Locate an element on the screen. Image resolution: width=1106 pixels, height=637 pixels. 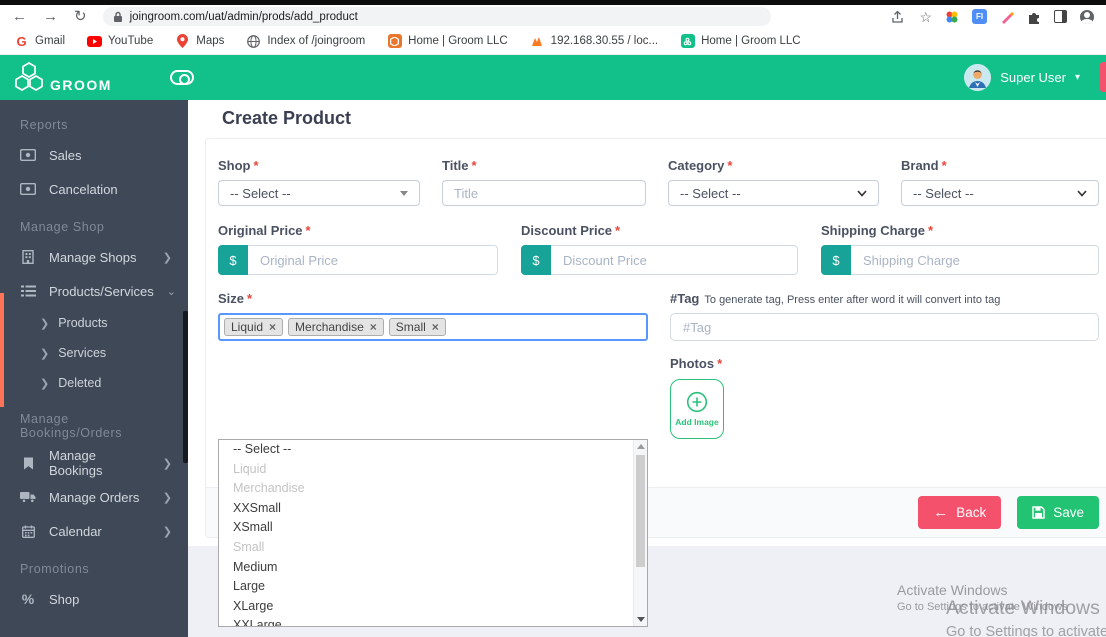
fi-extension-icon: FI is located at coordinates (979, 16).